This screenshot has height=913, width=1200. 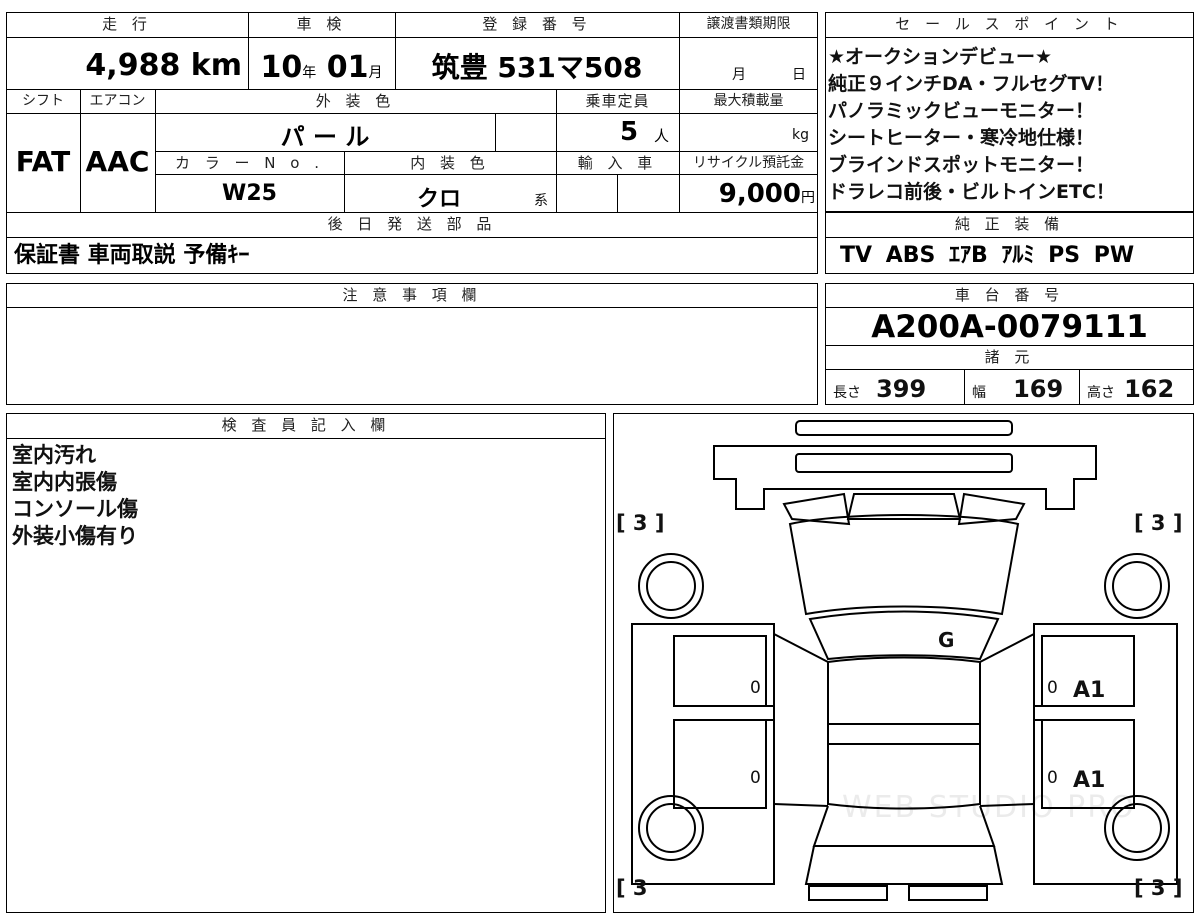 What do you see at coordinates (450, 163) in the screenshot?
I see `interior-color-header: 内 装 色` at bounding box center [450, 163].